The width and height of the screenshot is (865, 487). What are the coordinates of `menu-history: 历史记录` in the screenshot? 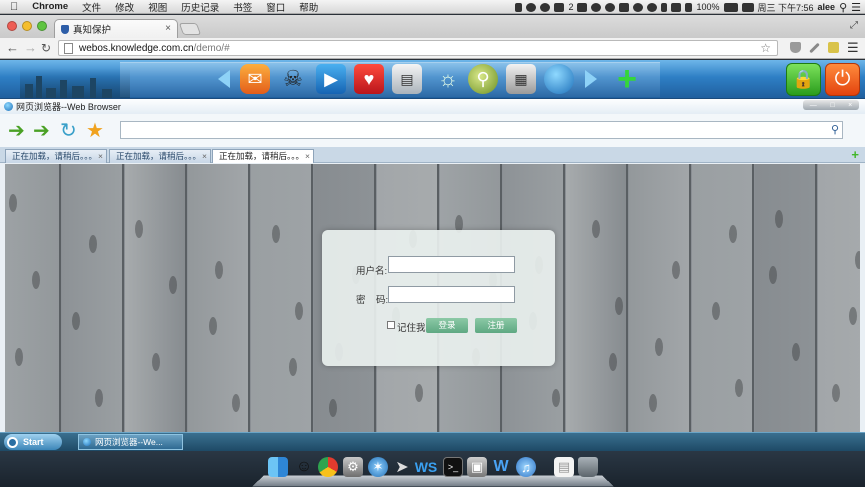 It's located at (200, 7).